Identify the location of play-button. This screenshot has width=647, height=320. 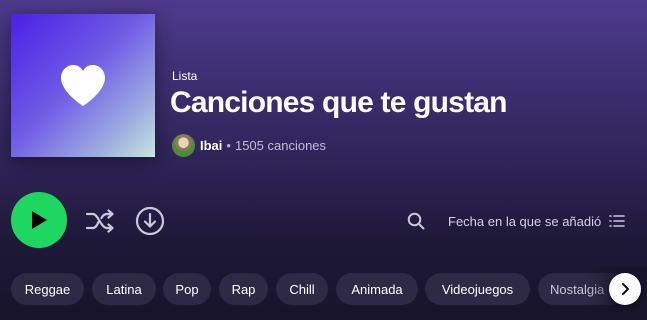
(39, 220).